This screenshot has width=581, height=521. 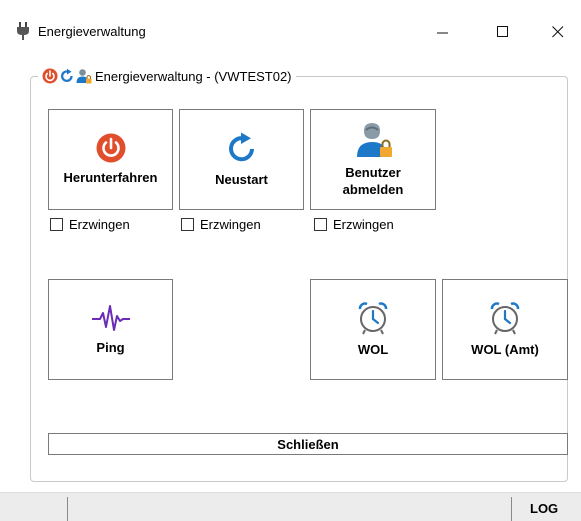 I want to click on force-logoff-checkbox: Erzwingen, so click(x=354, y=224).